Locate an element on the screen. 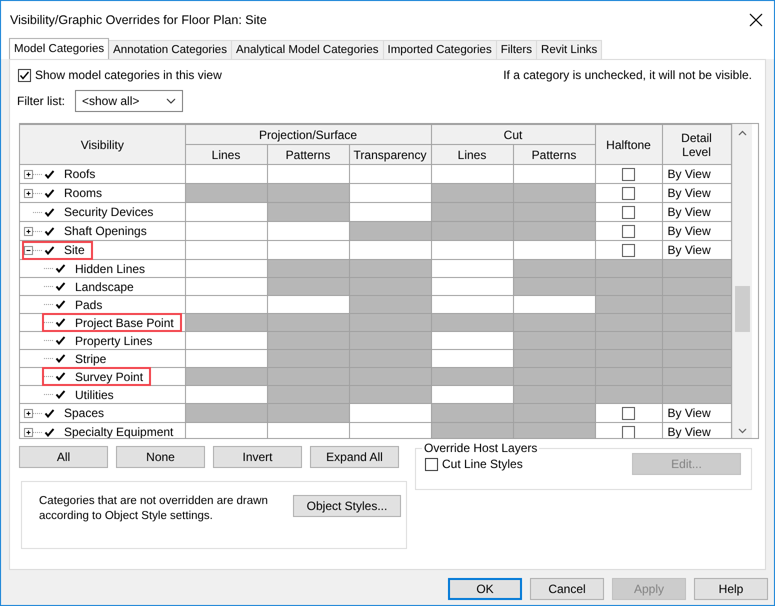  column-header: Patterns is located at coordinates (308, 154).